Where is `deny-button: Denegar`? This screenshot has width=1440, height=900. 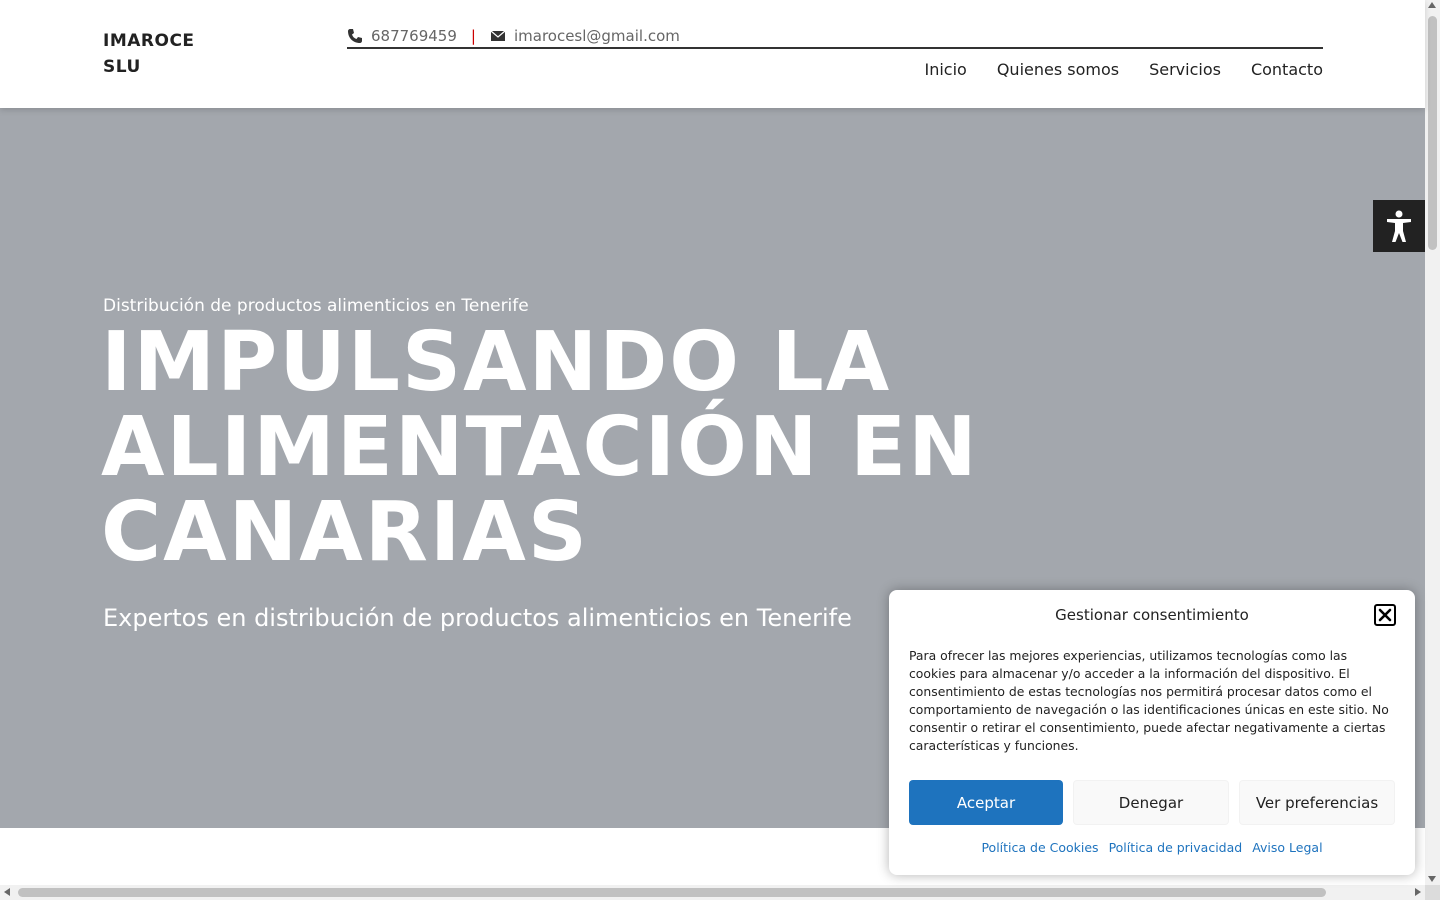 deny-button: Denegar is located at coordinates (1151, 802).